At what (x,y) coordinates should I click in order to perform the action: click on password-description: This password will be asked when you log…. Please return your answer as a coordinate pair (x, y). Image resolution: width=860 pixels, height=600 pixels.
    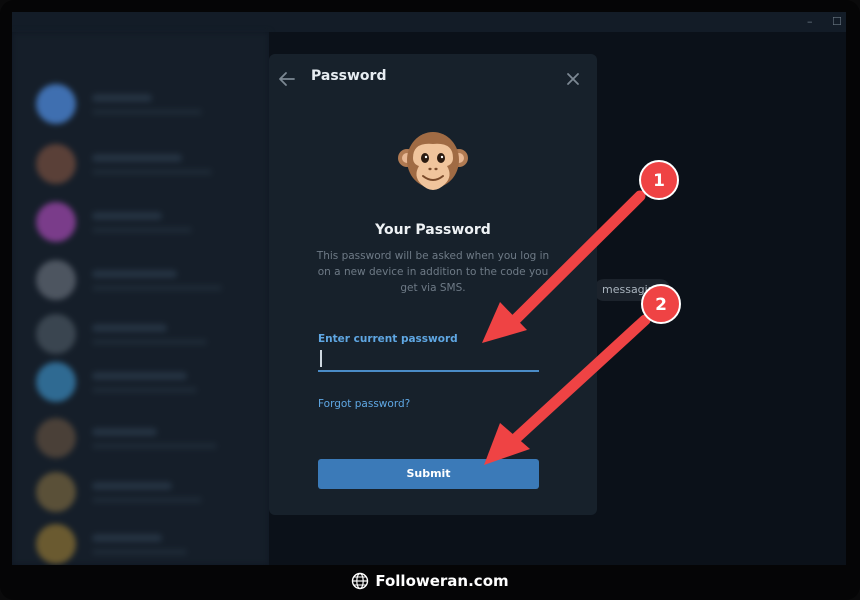
    Looking at the image, I should click on (433, 272).